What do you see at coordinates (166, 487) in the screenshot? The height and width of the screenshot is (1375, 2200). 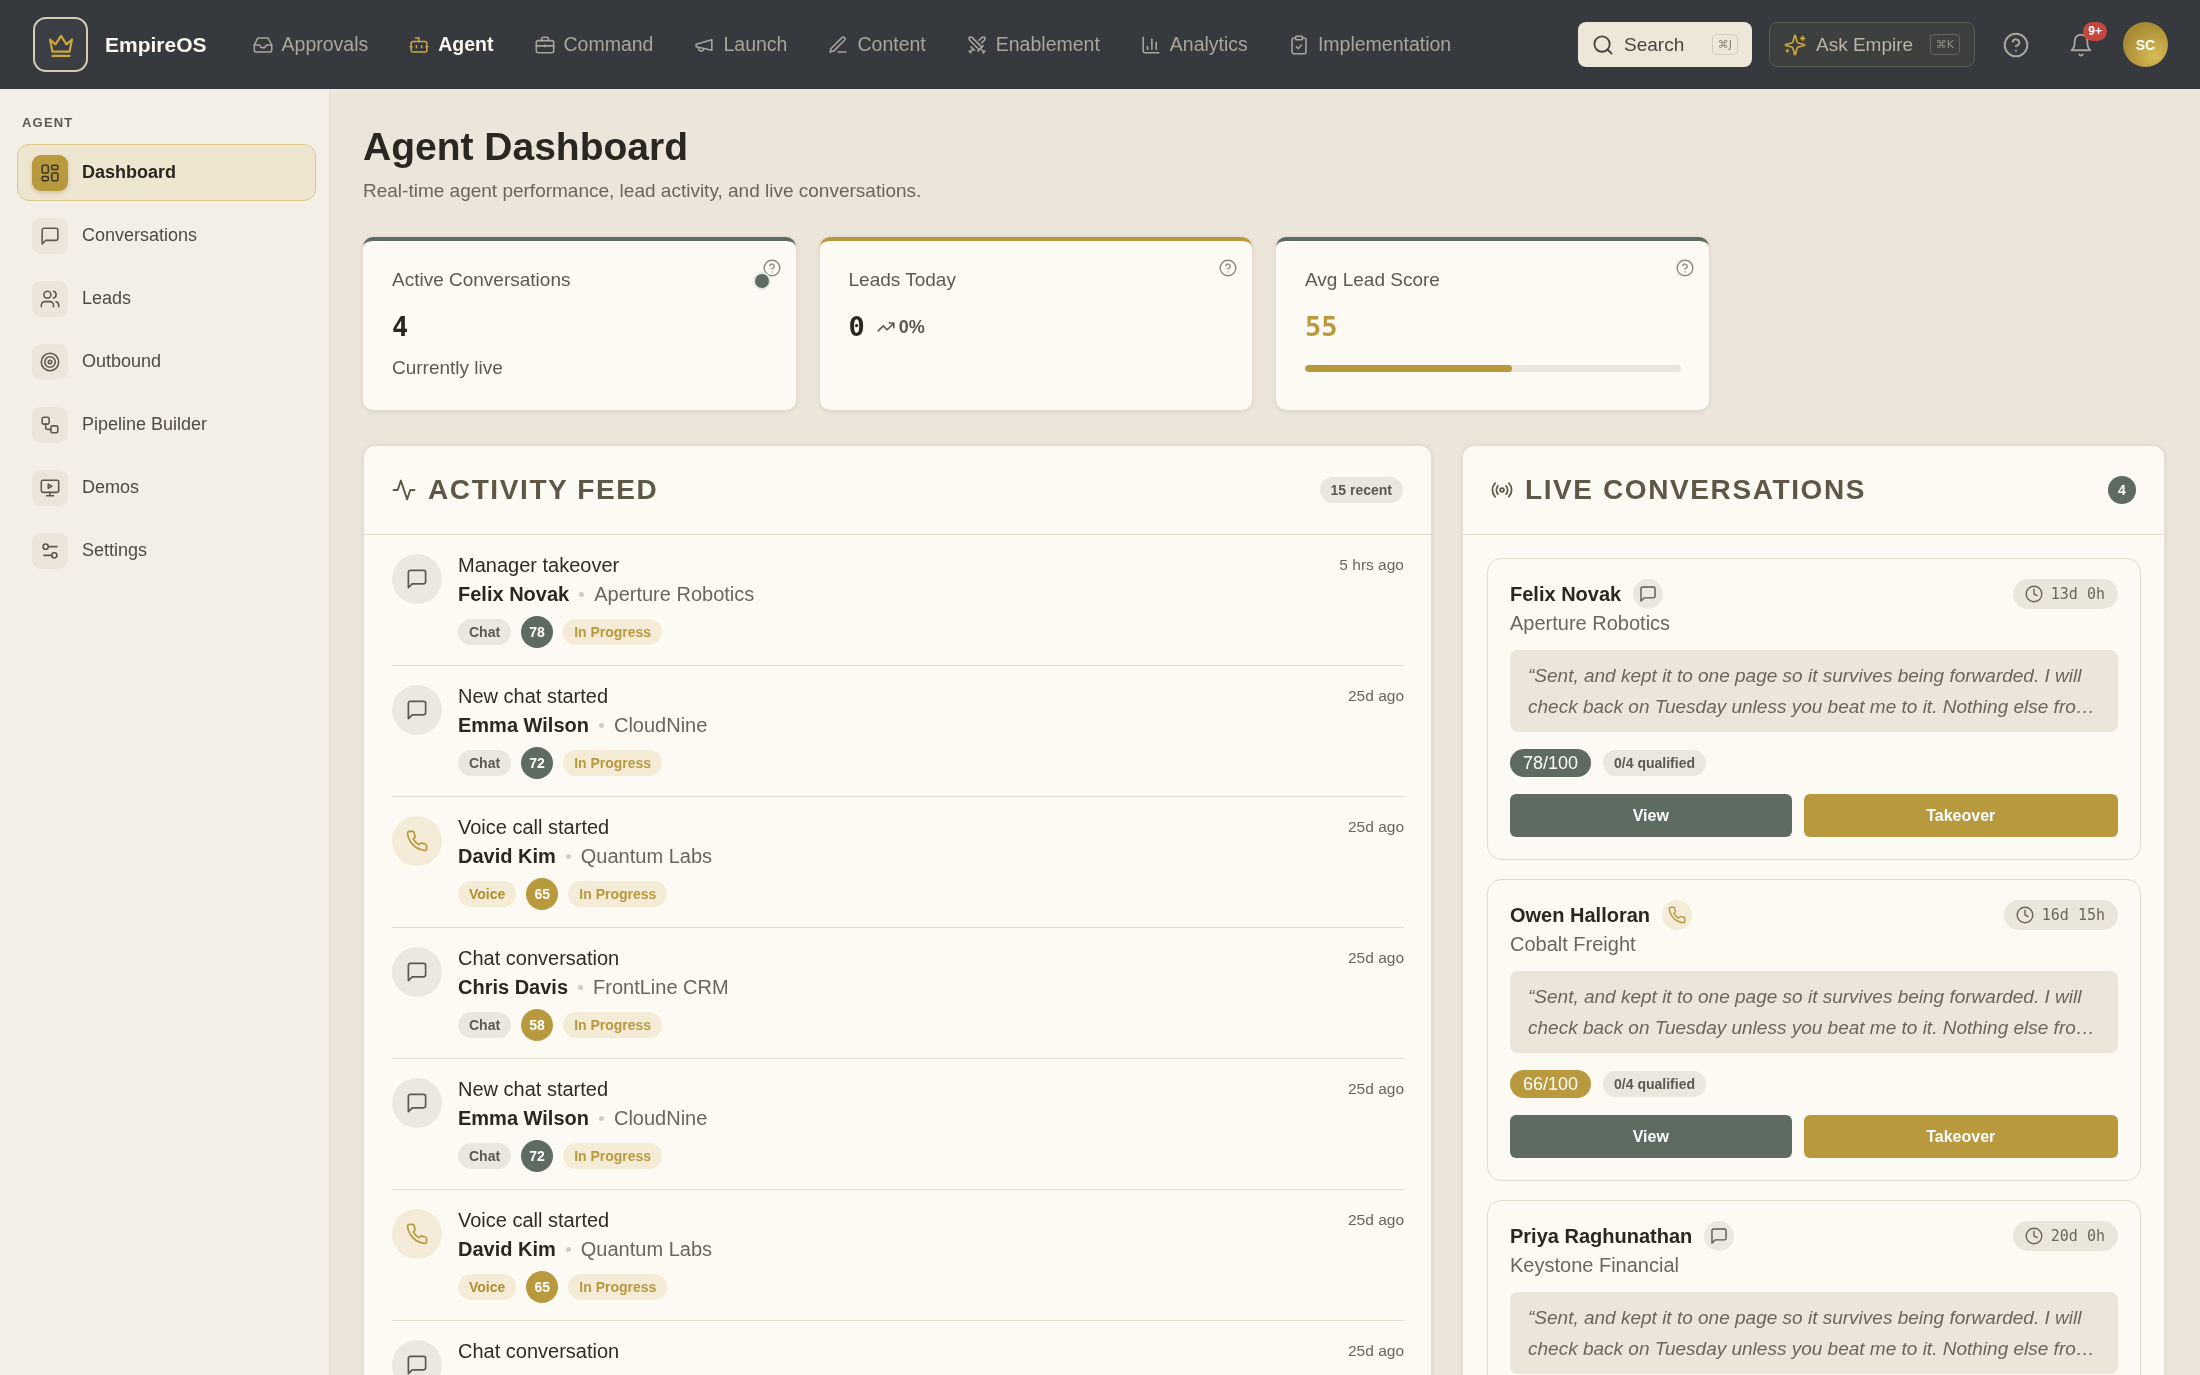 I see `sidebar-item: Demos` at bounding box center [166, 487].